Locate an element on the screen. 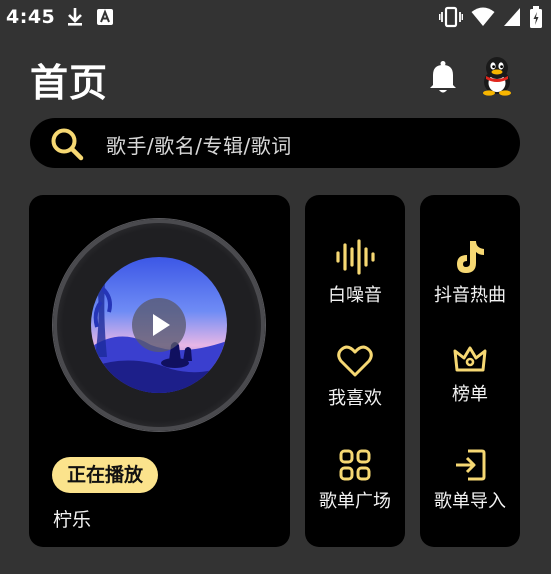 This screenshot has height=574, width=551. download-icon is located at coordinates (75, 17).